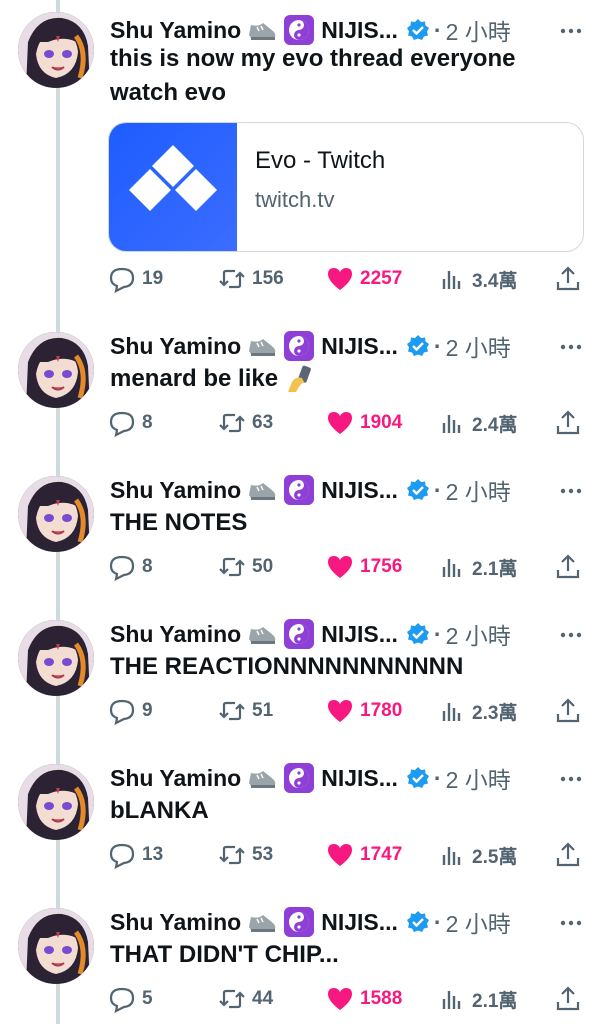 The image size is (603, 1024). What do you see at coordinates (477, 855) in the screenshot?
I see `views-button: 2.5萬` at bounding box center [477, 855].